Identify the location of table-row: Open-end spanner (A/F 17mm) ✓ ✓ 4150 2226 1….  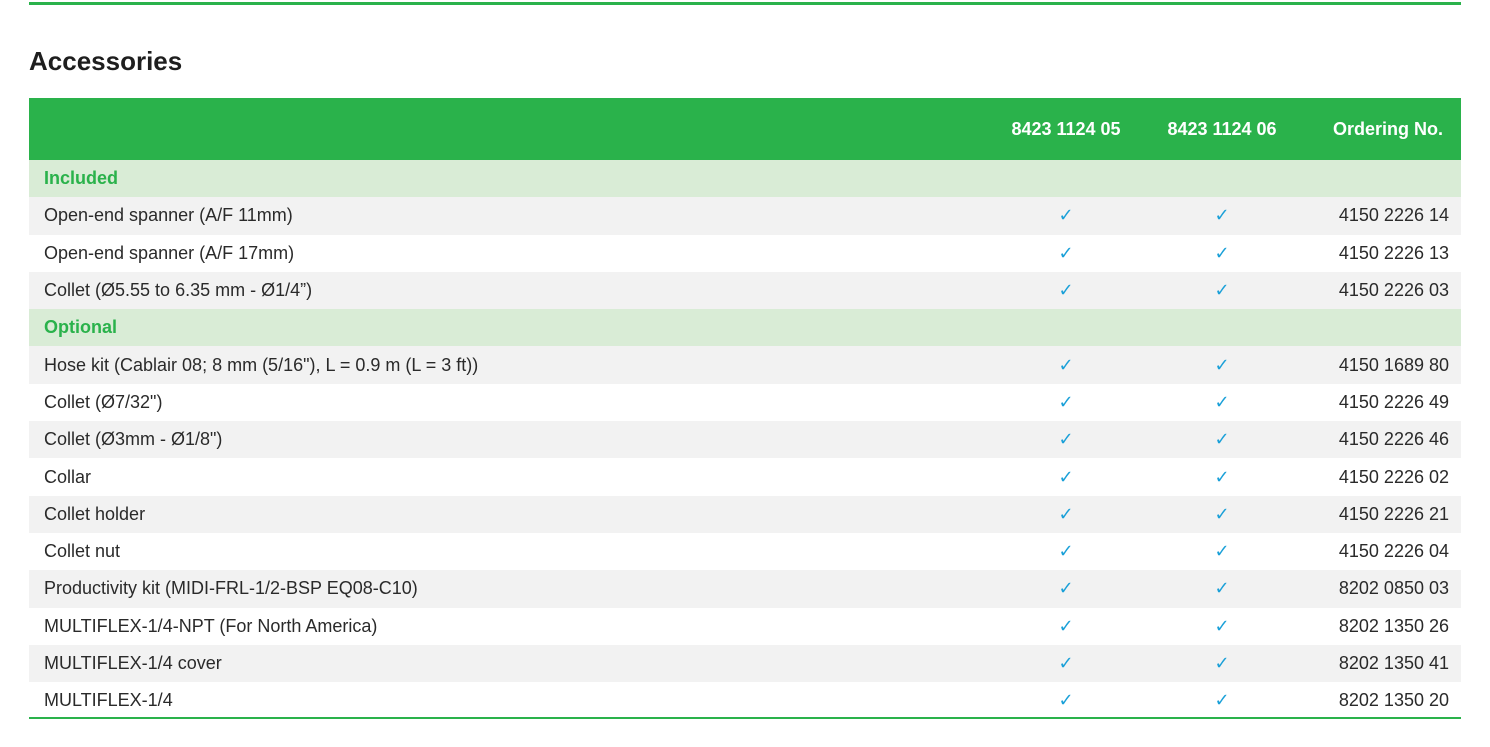
(745, 253).